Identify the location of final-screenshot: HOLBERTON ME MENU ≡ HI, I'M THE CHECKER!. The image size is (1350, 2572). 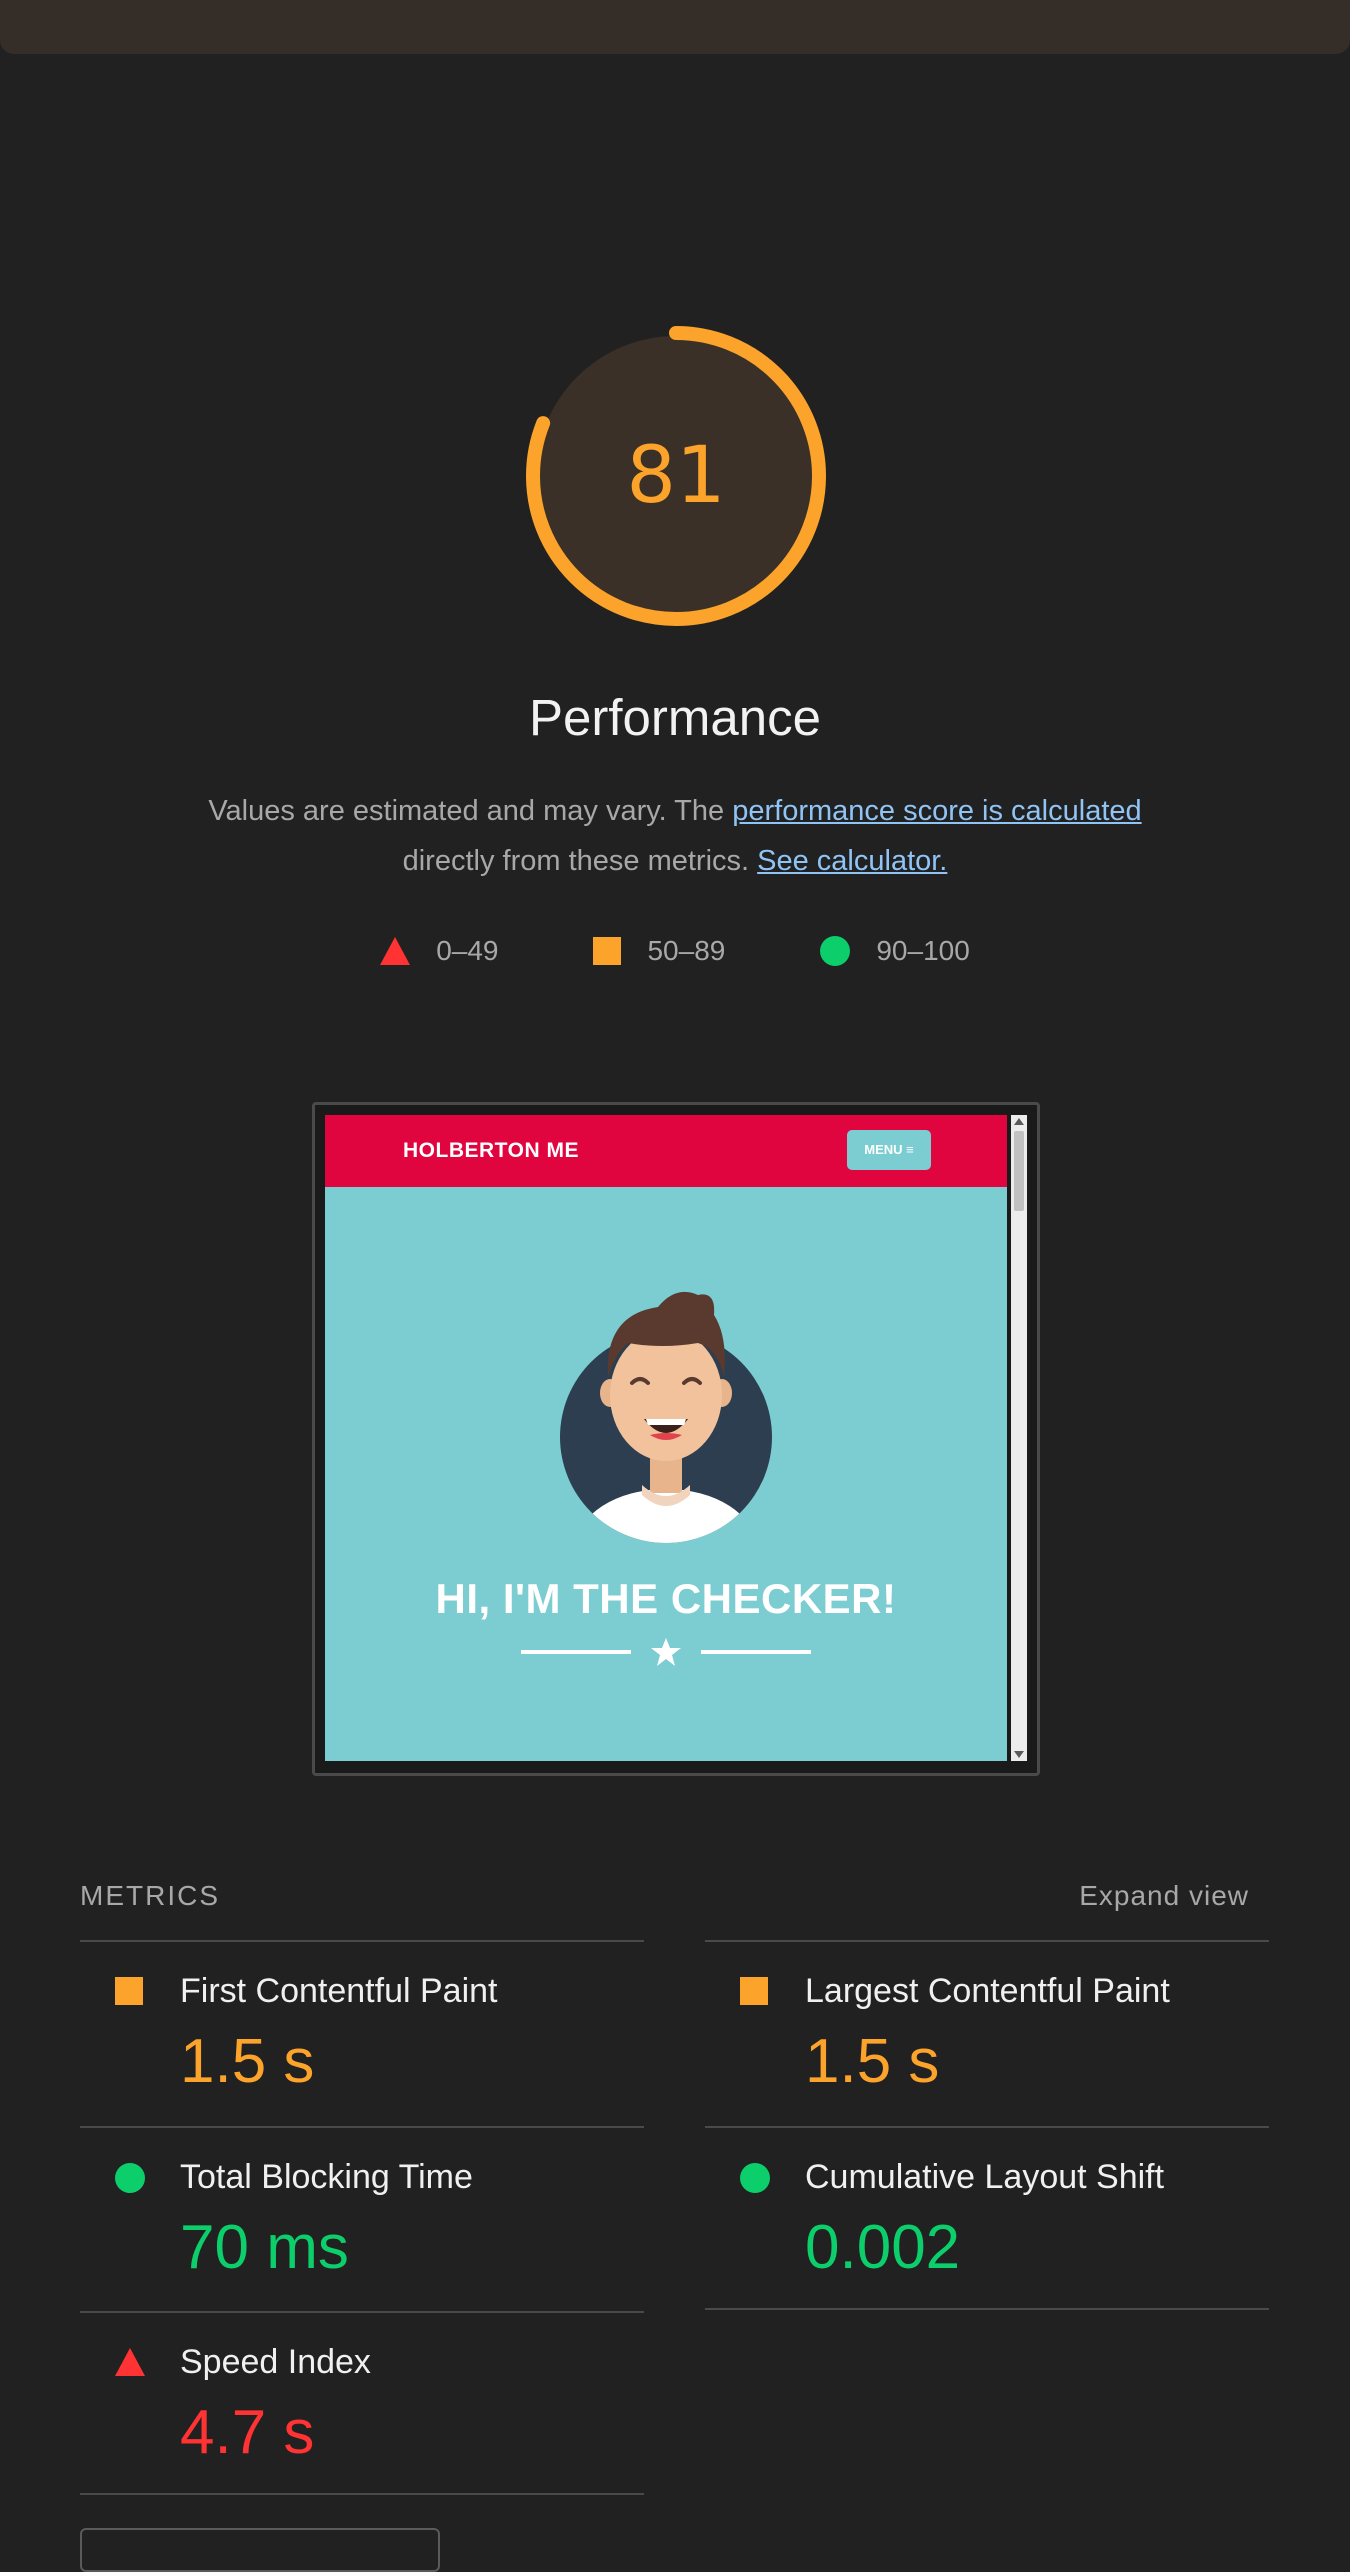
(676, 1439).